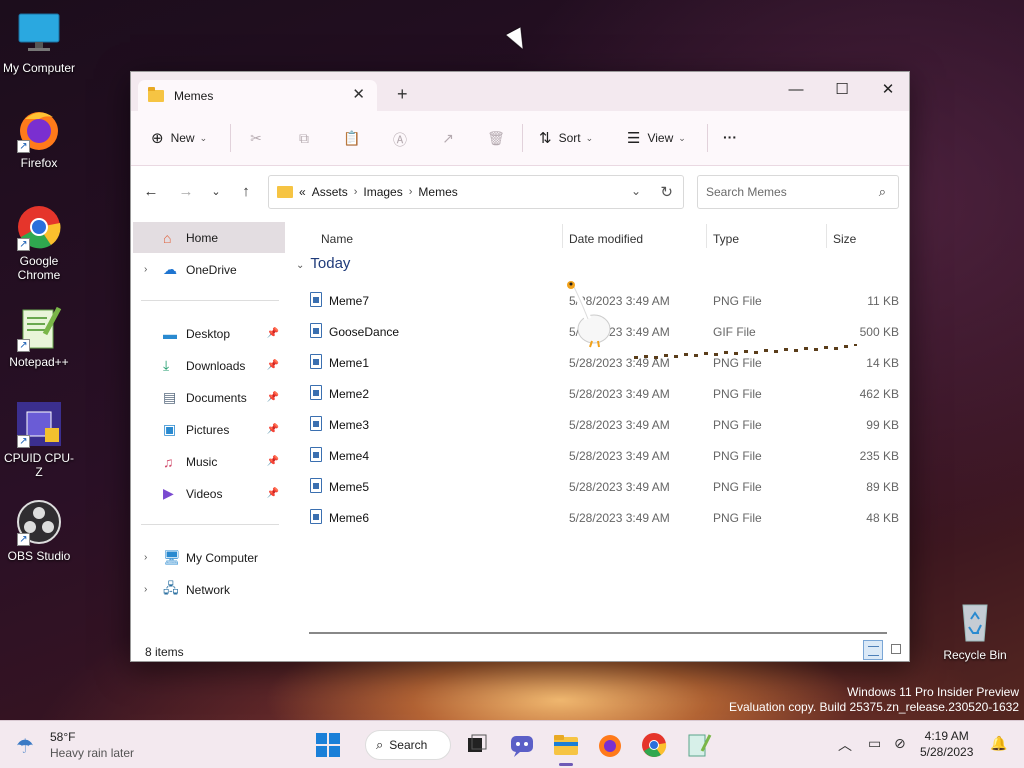  Describe the element at coordinates (209, 557) in the screenshot. I see `nav-item-my-computer: › 🖥 My Computer` at that location.